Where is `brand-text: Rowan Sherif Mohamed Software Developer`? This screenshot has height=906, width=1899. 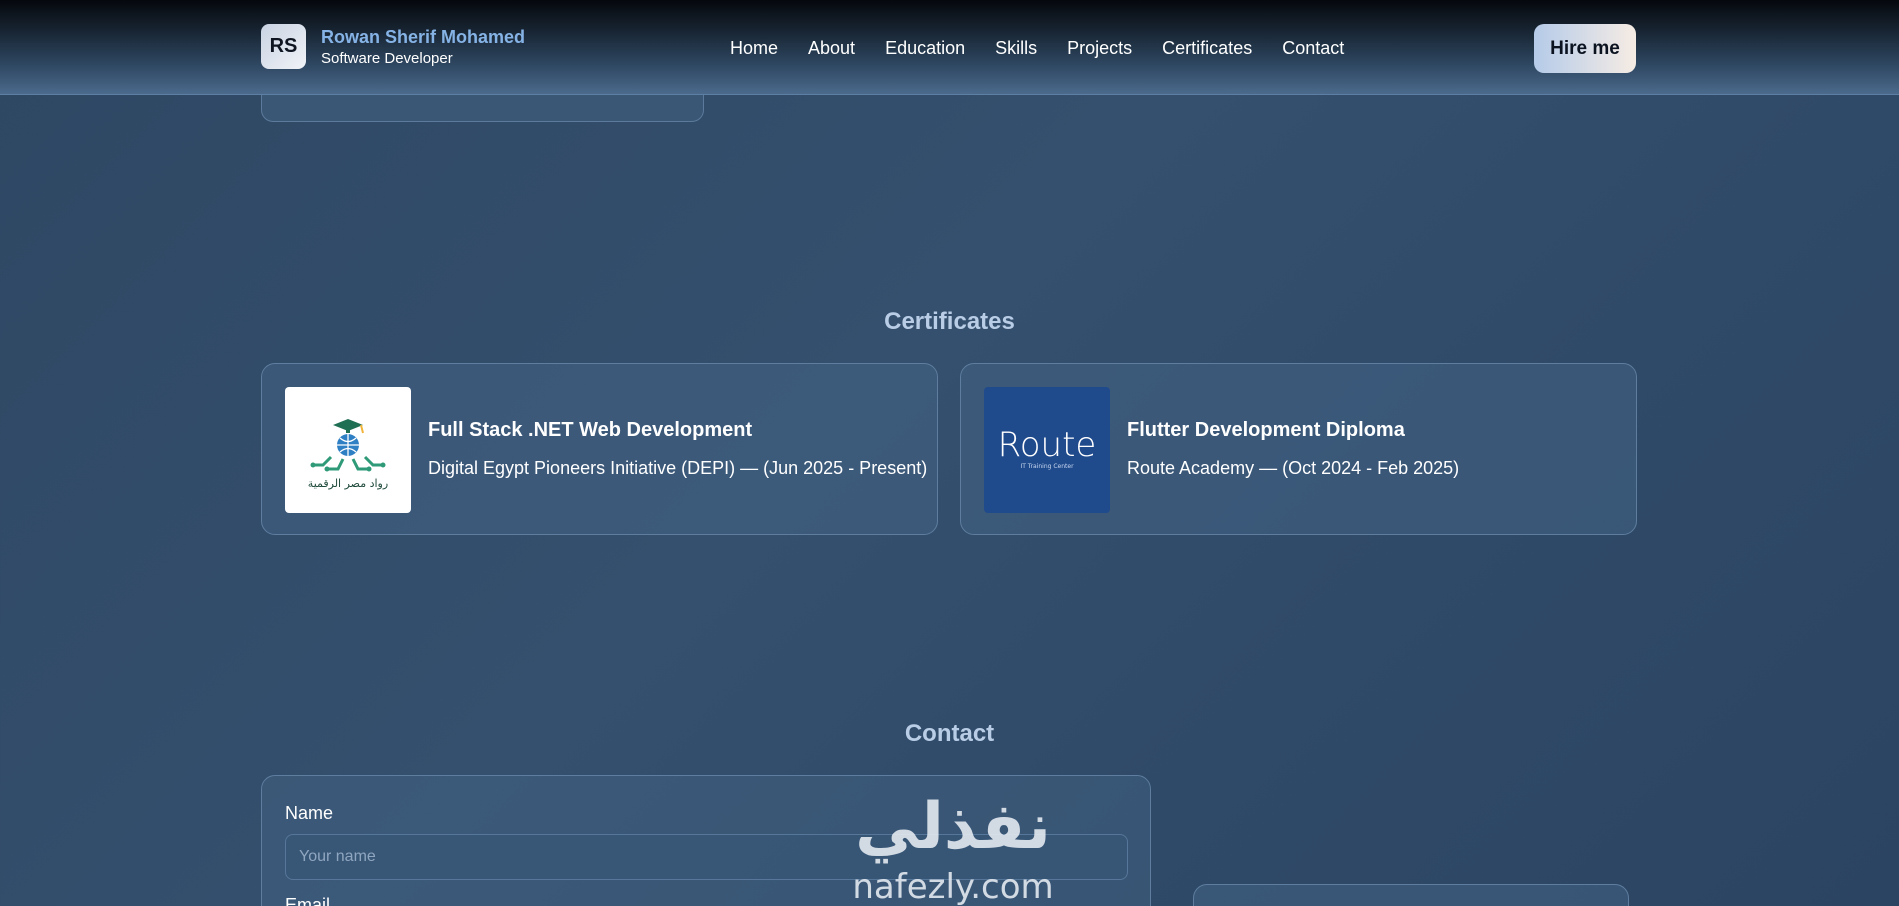
brand-text: Rowan Sherif Mohamed Software Developer is located at coordinates (423, 47).